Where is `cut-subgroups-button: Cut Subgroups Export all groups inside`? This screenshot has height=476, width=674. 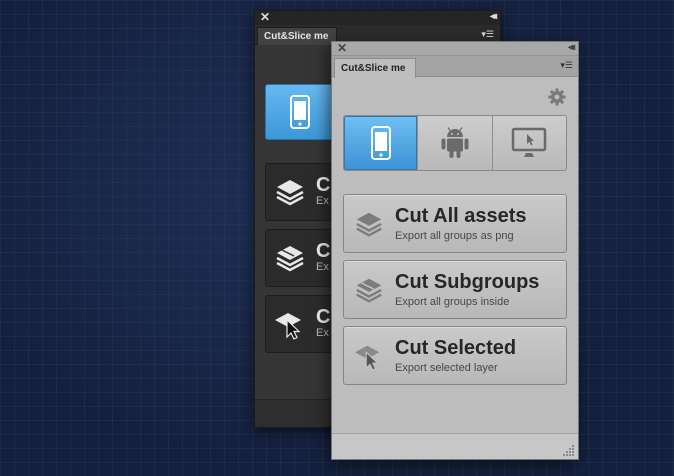 cut-subgroups-button: Cut Subgroups Export all groups inside is located at coordinates (455, 289).